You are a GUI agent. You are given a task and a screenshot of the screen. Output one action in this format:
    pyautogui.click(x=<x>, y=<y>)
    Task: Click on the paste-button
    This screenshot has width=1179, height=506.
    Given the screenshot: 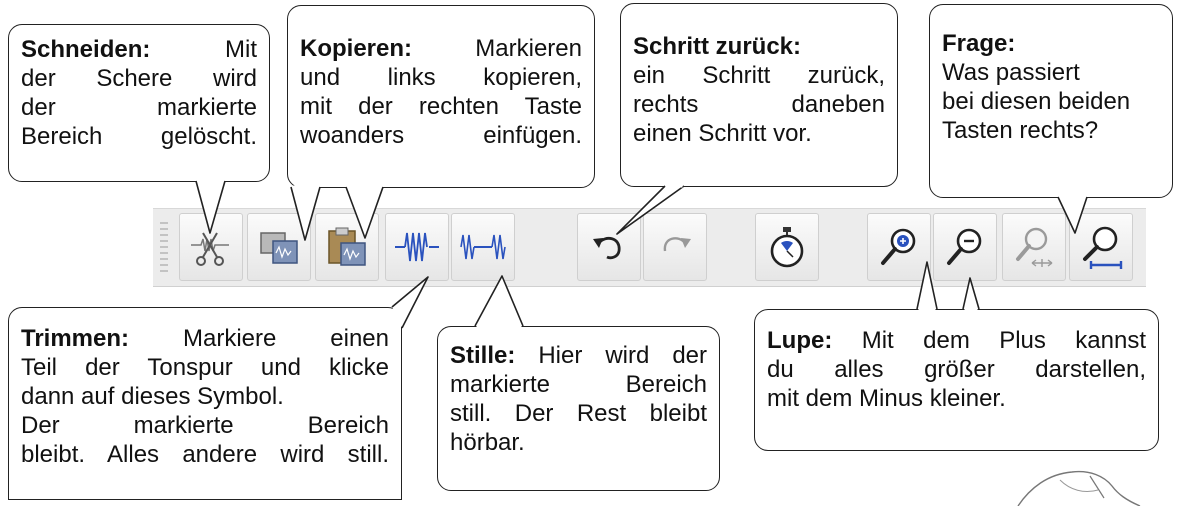 What is the action you would take?
    pyautogui.click(x=347, y=247)
    